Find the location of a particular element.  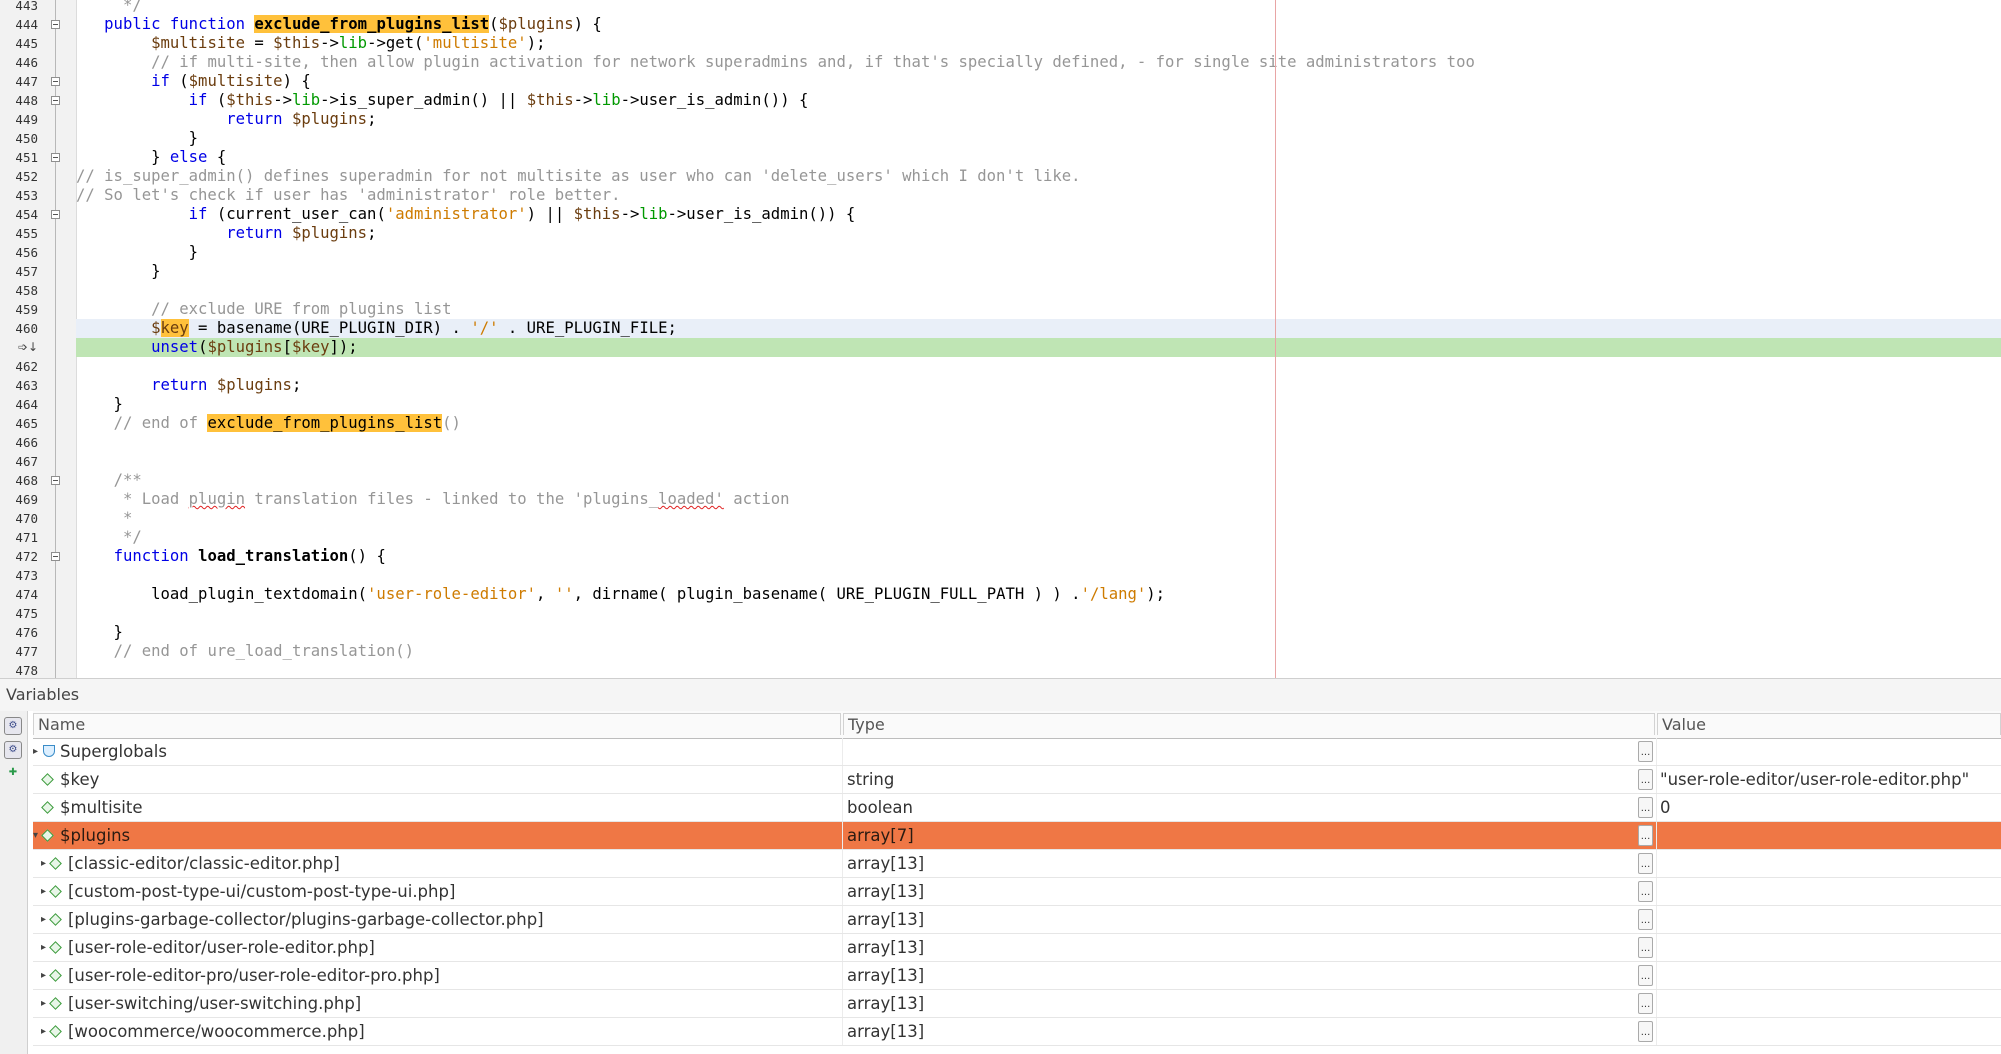

code-line: 458 is located at coordinates (1000, 290).